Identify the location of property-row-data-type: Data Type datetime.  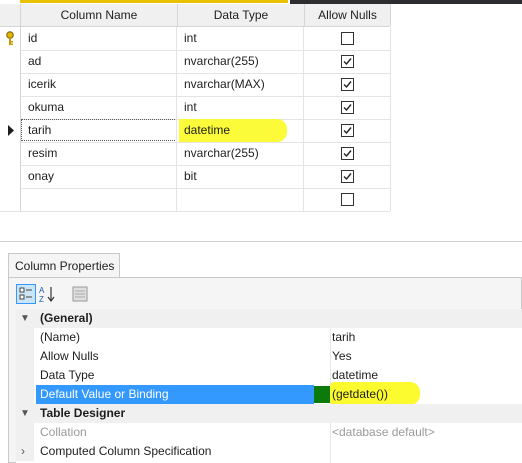
(269, 375).